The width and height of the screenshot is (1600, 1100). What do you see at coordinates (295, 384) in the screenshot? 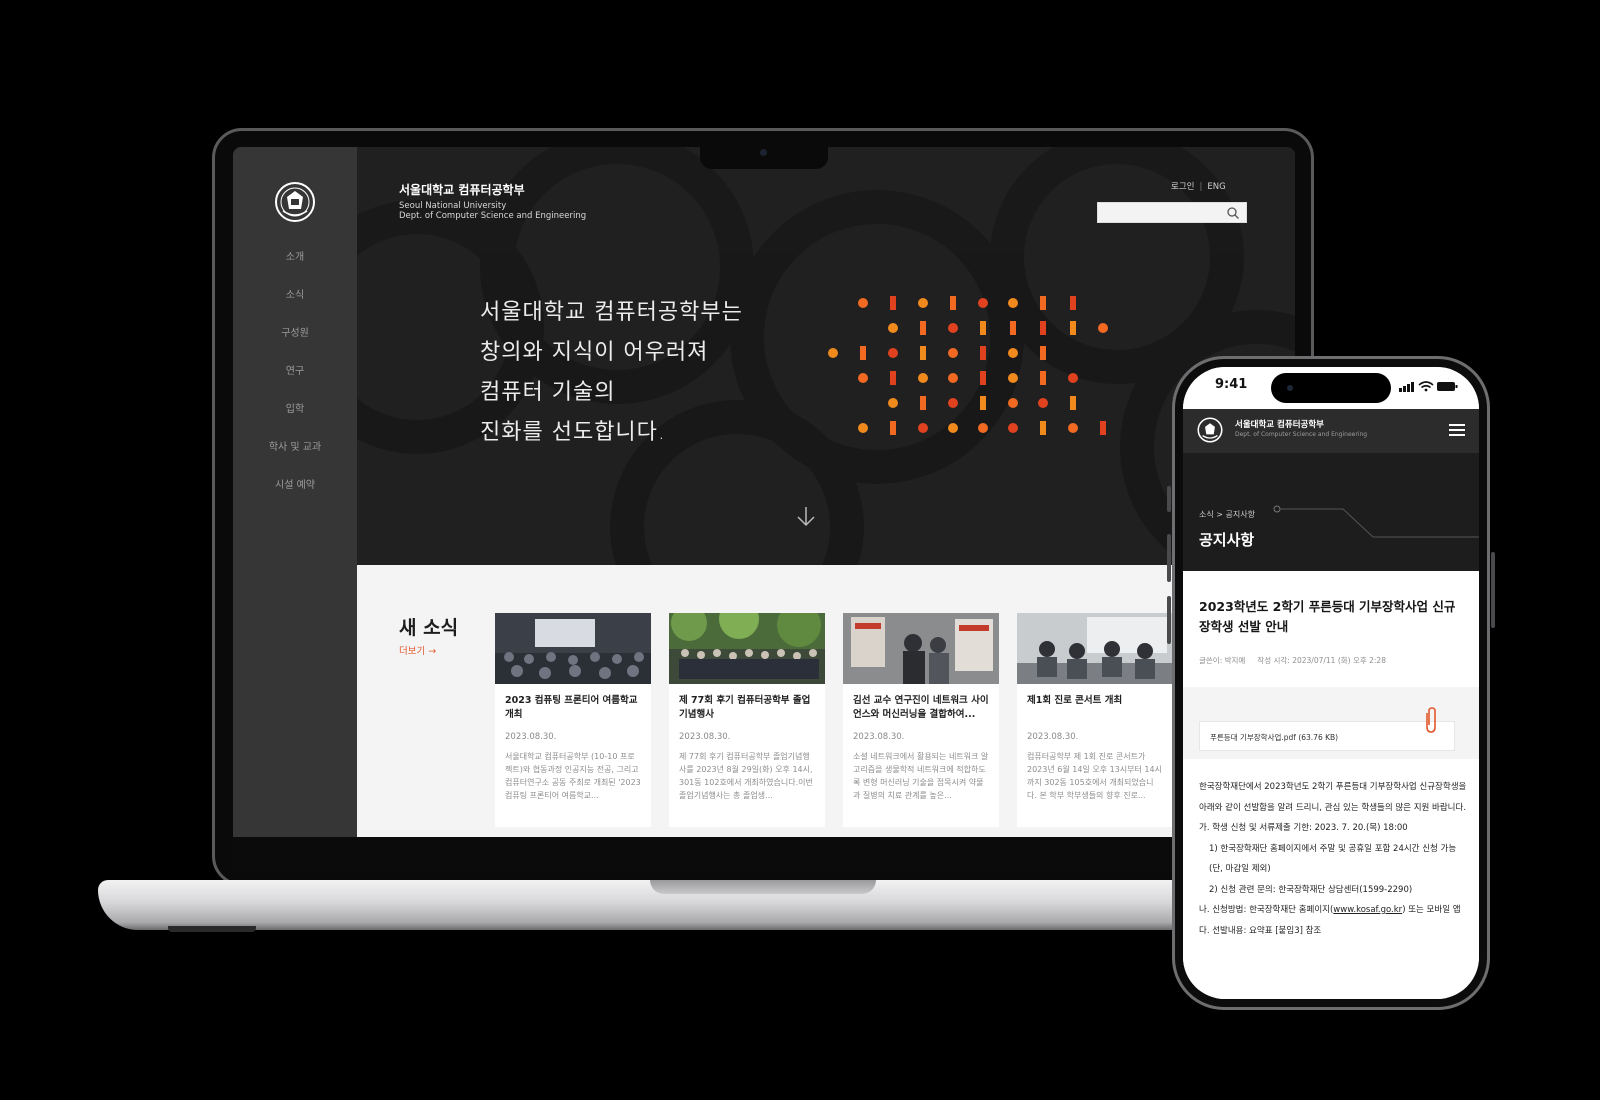
I see `sidebar-item-research: 연구` at bounding box center [295, 384].